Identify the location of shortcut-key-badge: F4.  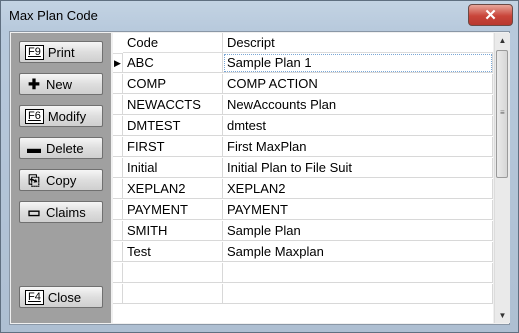
(34, 297).